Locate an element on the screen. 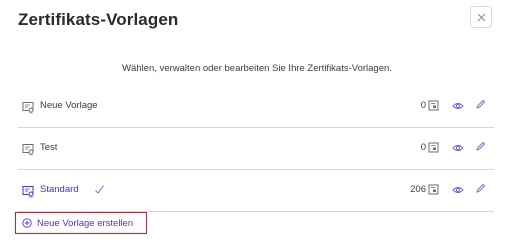 This screenshot has height=245, width=514. create-template-label: Neue Vorlage erstellen is located at coordinates (85, 223).